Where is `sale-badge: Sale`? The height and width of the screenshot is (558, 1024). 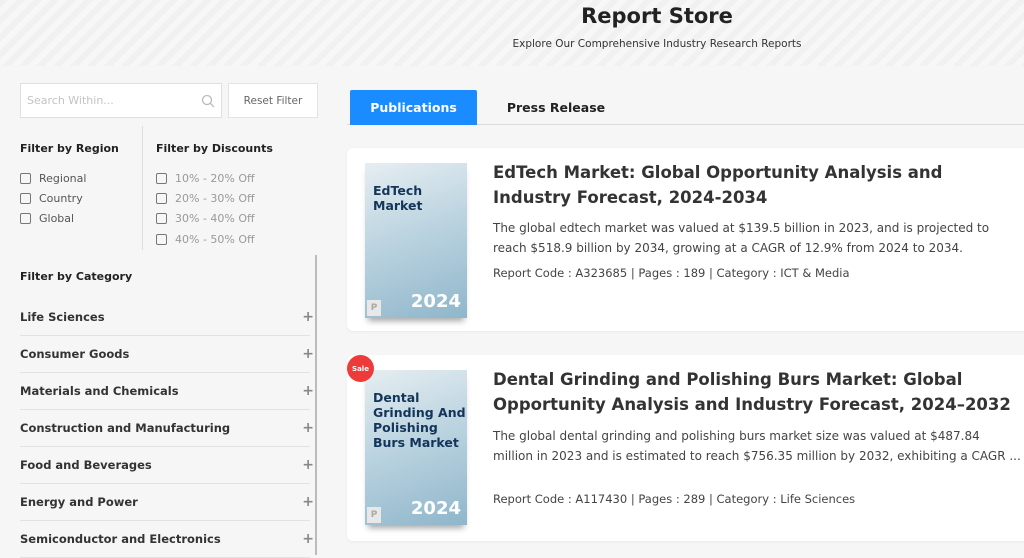
sale-badge: Sale is located at coordinates (360, 368).